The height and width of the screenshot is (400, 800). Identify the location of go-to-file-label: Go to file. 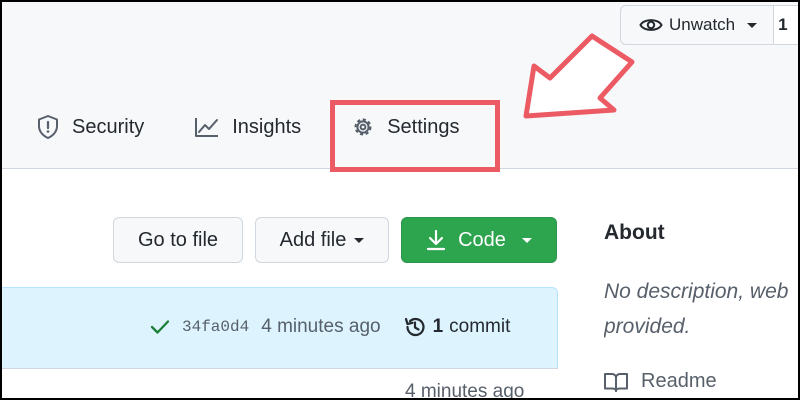
(178, 239).